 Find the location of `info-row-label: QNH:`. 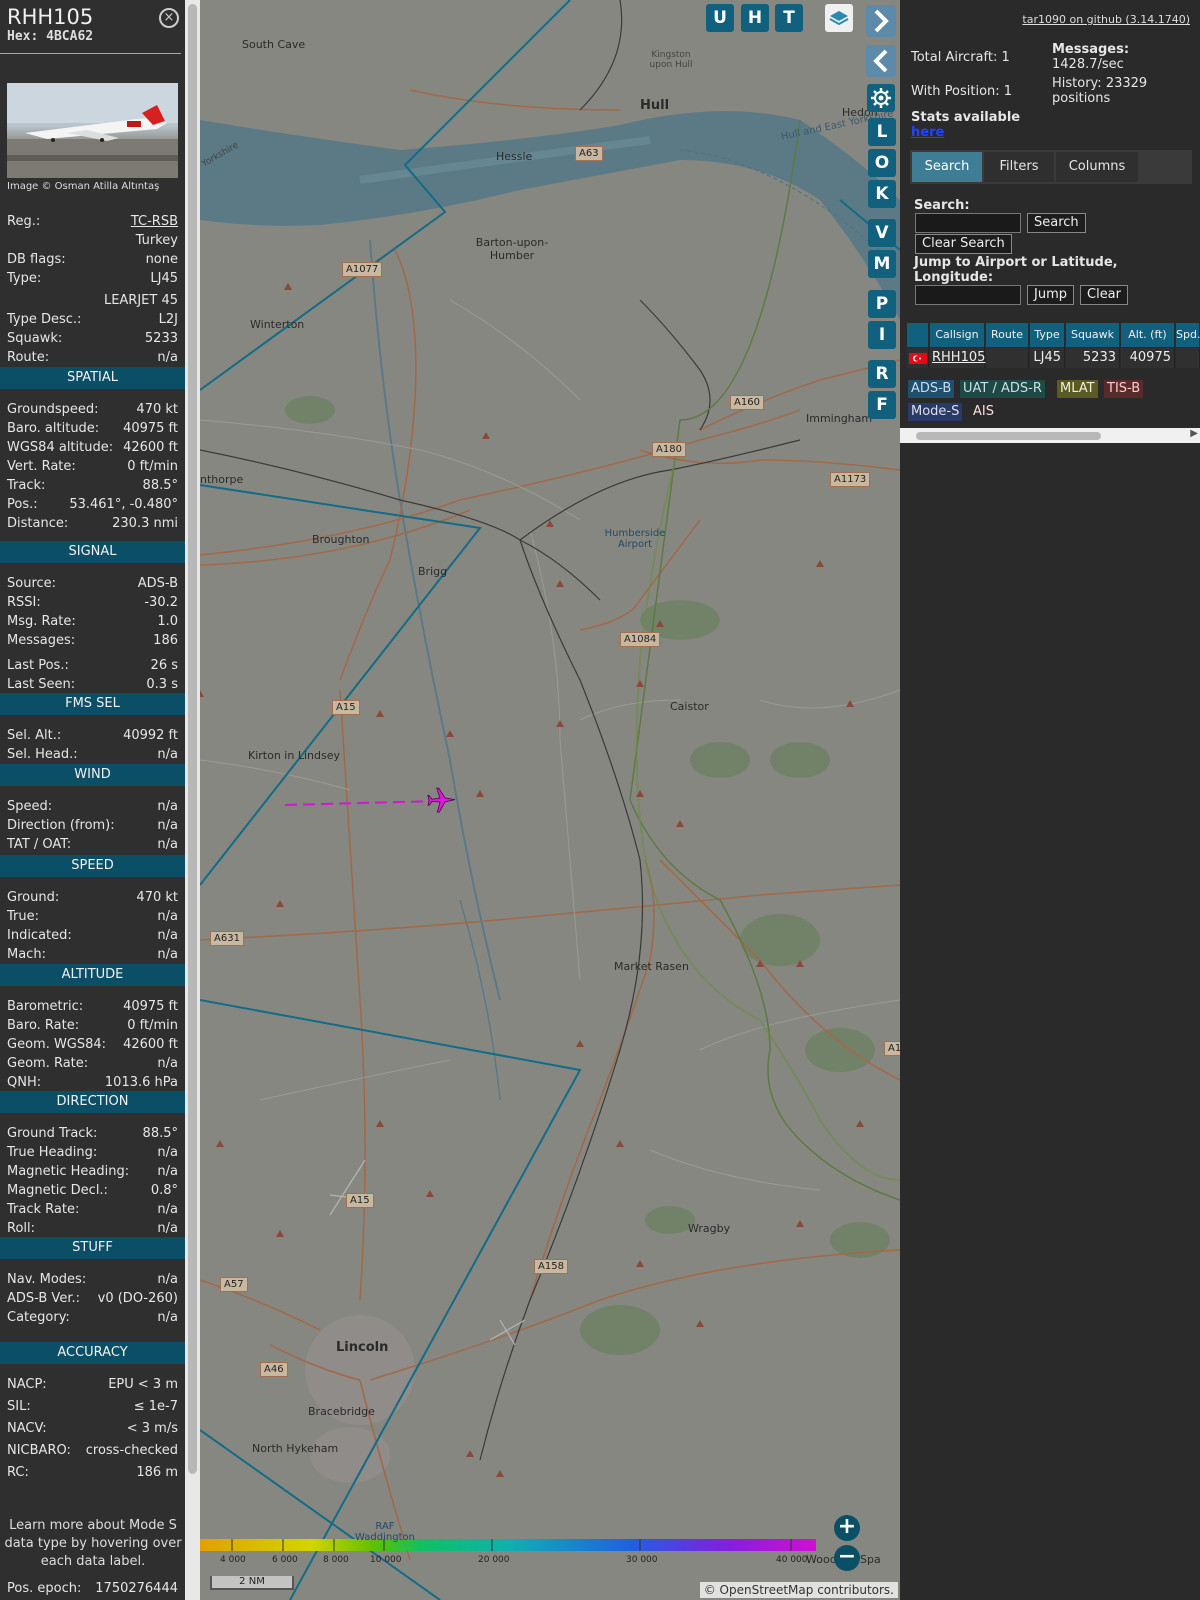

info-row-label: QNH: is located at coordinates (24, 1082).